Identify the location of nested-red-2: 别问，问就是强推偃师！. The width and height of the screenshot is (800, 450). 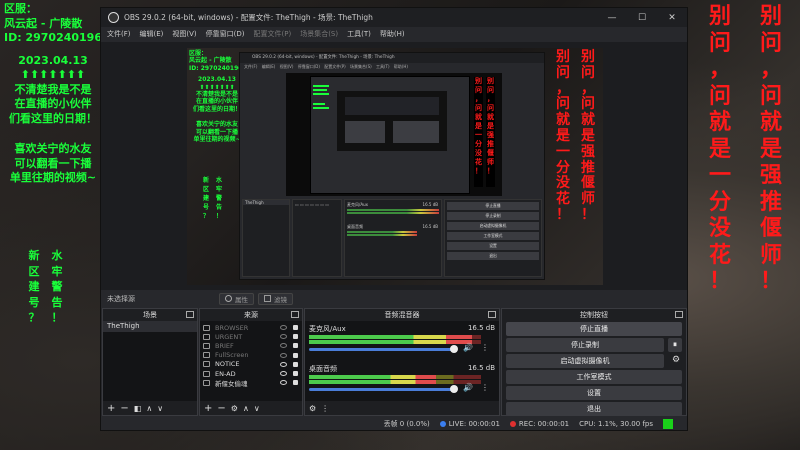
(490, 132).